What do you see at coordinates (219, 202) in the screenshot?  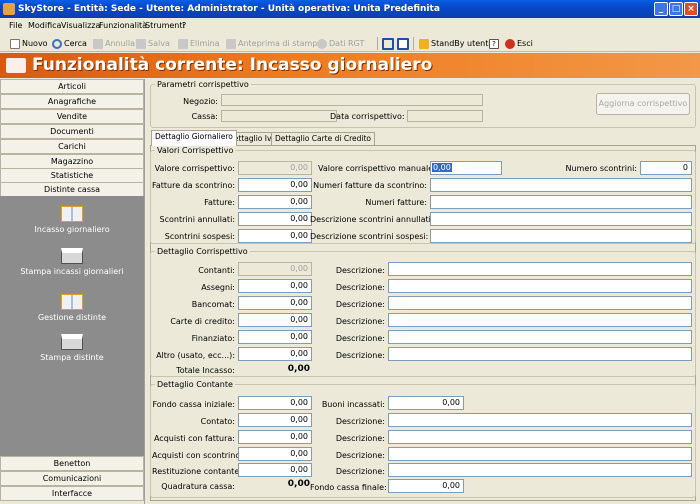 I see `fatture-label: Fatture:` at bounding box center [219, 202].